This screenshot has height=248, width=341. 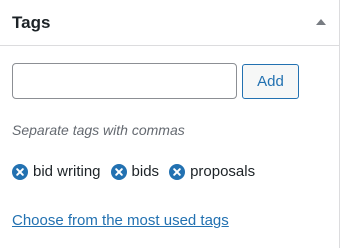 What do you see at coordinates (31, 22) in the screenshot?
I see `panel-title: Tags` at bounding box center [31, 22].